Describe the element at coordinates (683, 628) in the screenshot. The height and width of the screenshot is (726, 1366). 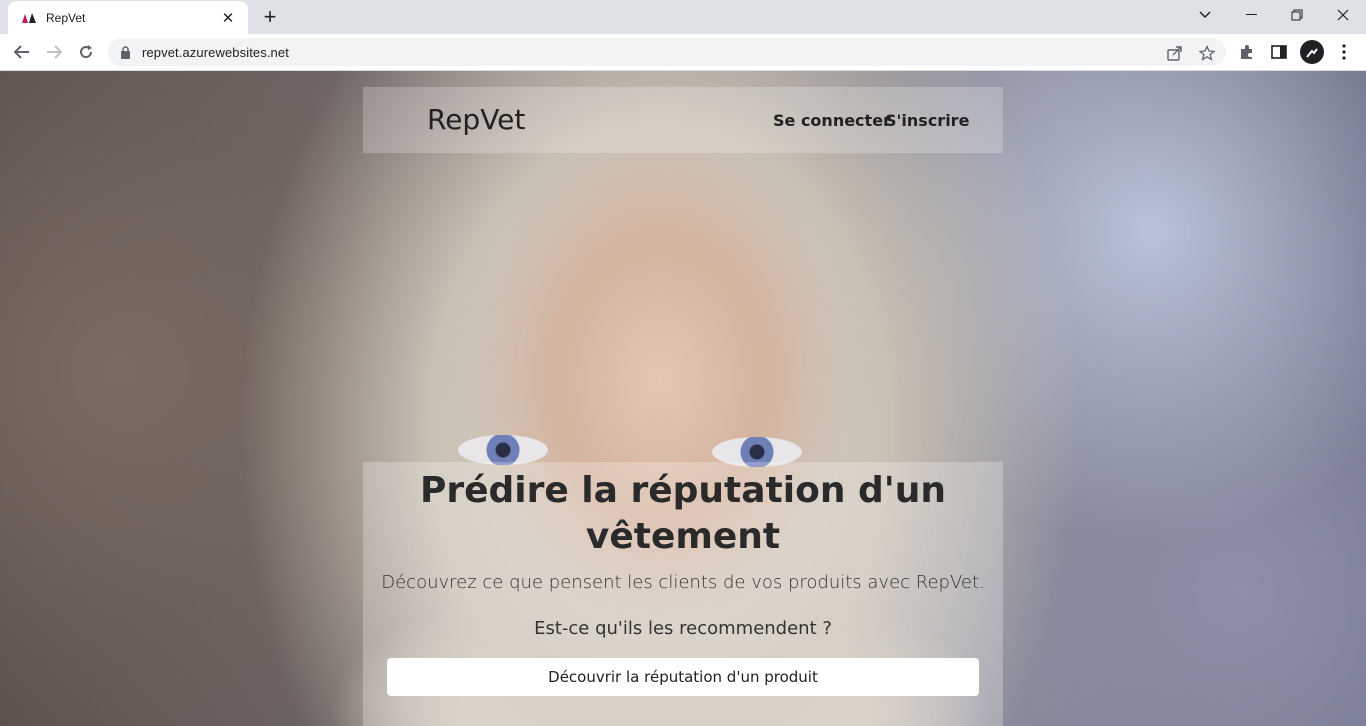
I see `hero-question: Est-ce qu'ils les recommendent ?` at that location.